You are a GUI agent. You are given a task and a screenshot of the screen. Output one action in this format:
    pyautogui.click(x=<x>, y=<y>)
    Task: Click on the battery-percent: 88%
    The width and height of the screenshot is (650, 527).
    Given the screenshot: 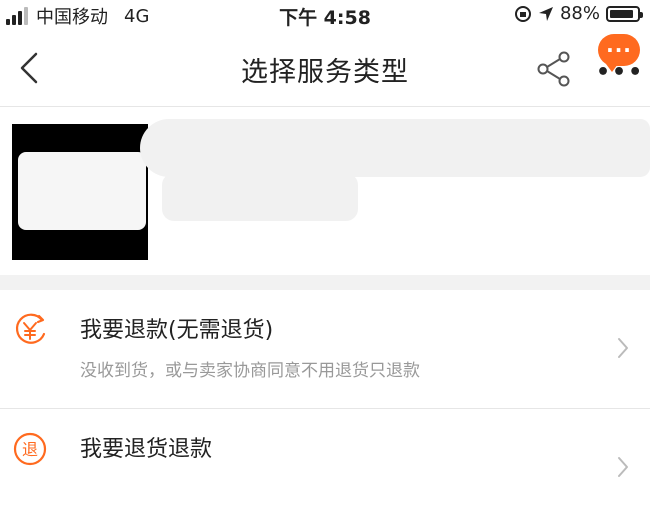 What is the action you would take?
    pyautogui.click(x=579, y=13)
    